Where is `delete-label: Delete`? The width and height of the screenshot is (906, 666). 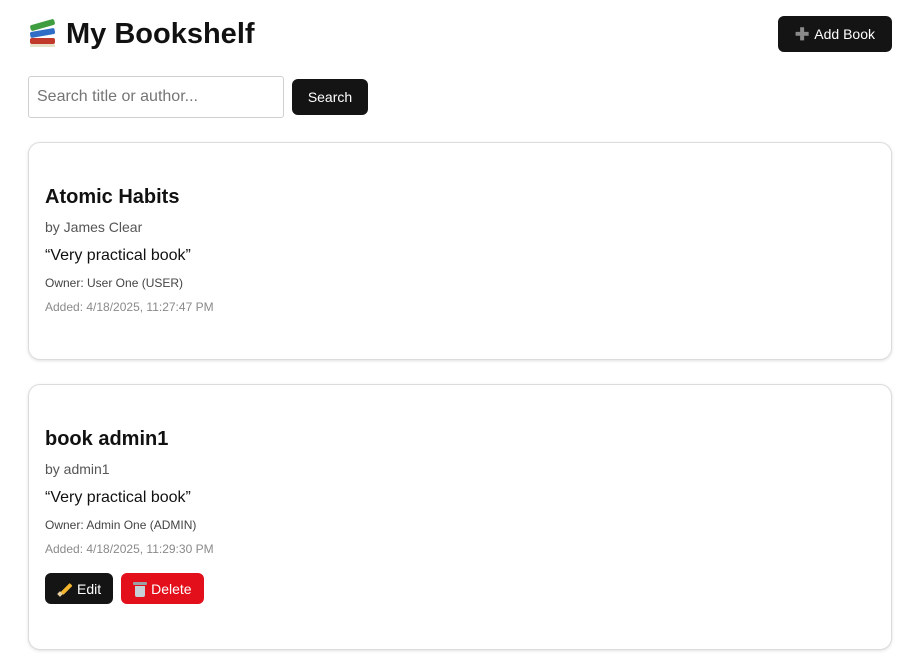 delete-label: Delete is located at coordinates (171, 588).